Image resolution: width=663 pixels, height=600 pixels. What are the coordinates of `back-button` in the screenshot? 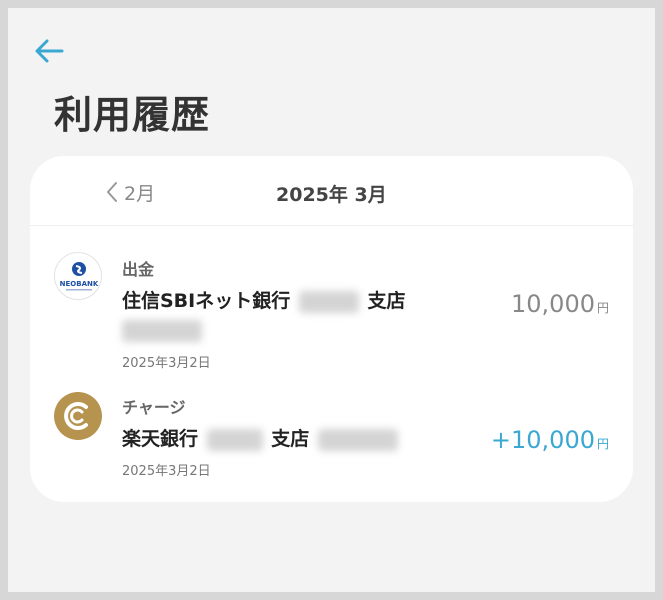 It's located at (49, 51).